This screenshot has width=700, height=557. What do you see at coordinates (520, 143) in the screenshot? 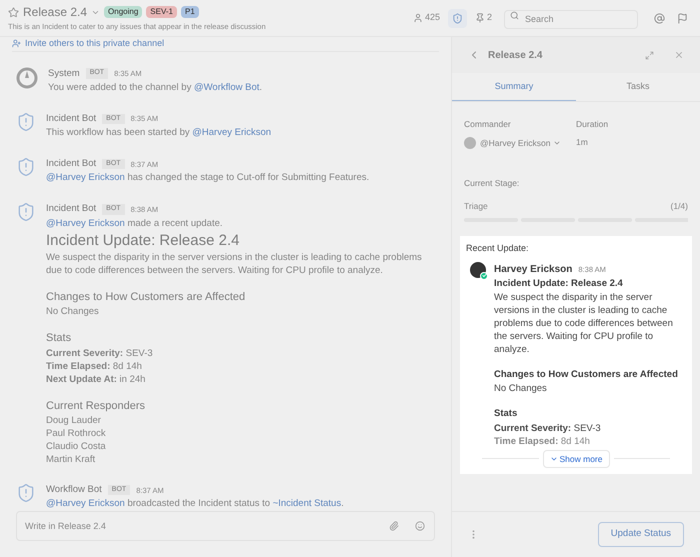
I see `commander-dropdown: @Harvey Erickson` at bounding box center [520, 143].